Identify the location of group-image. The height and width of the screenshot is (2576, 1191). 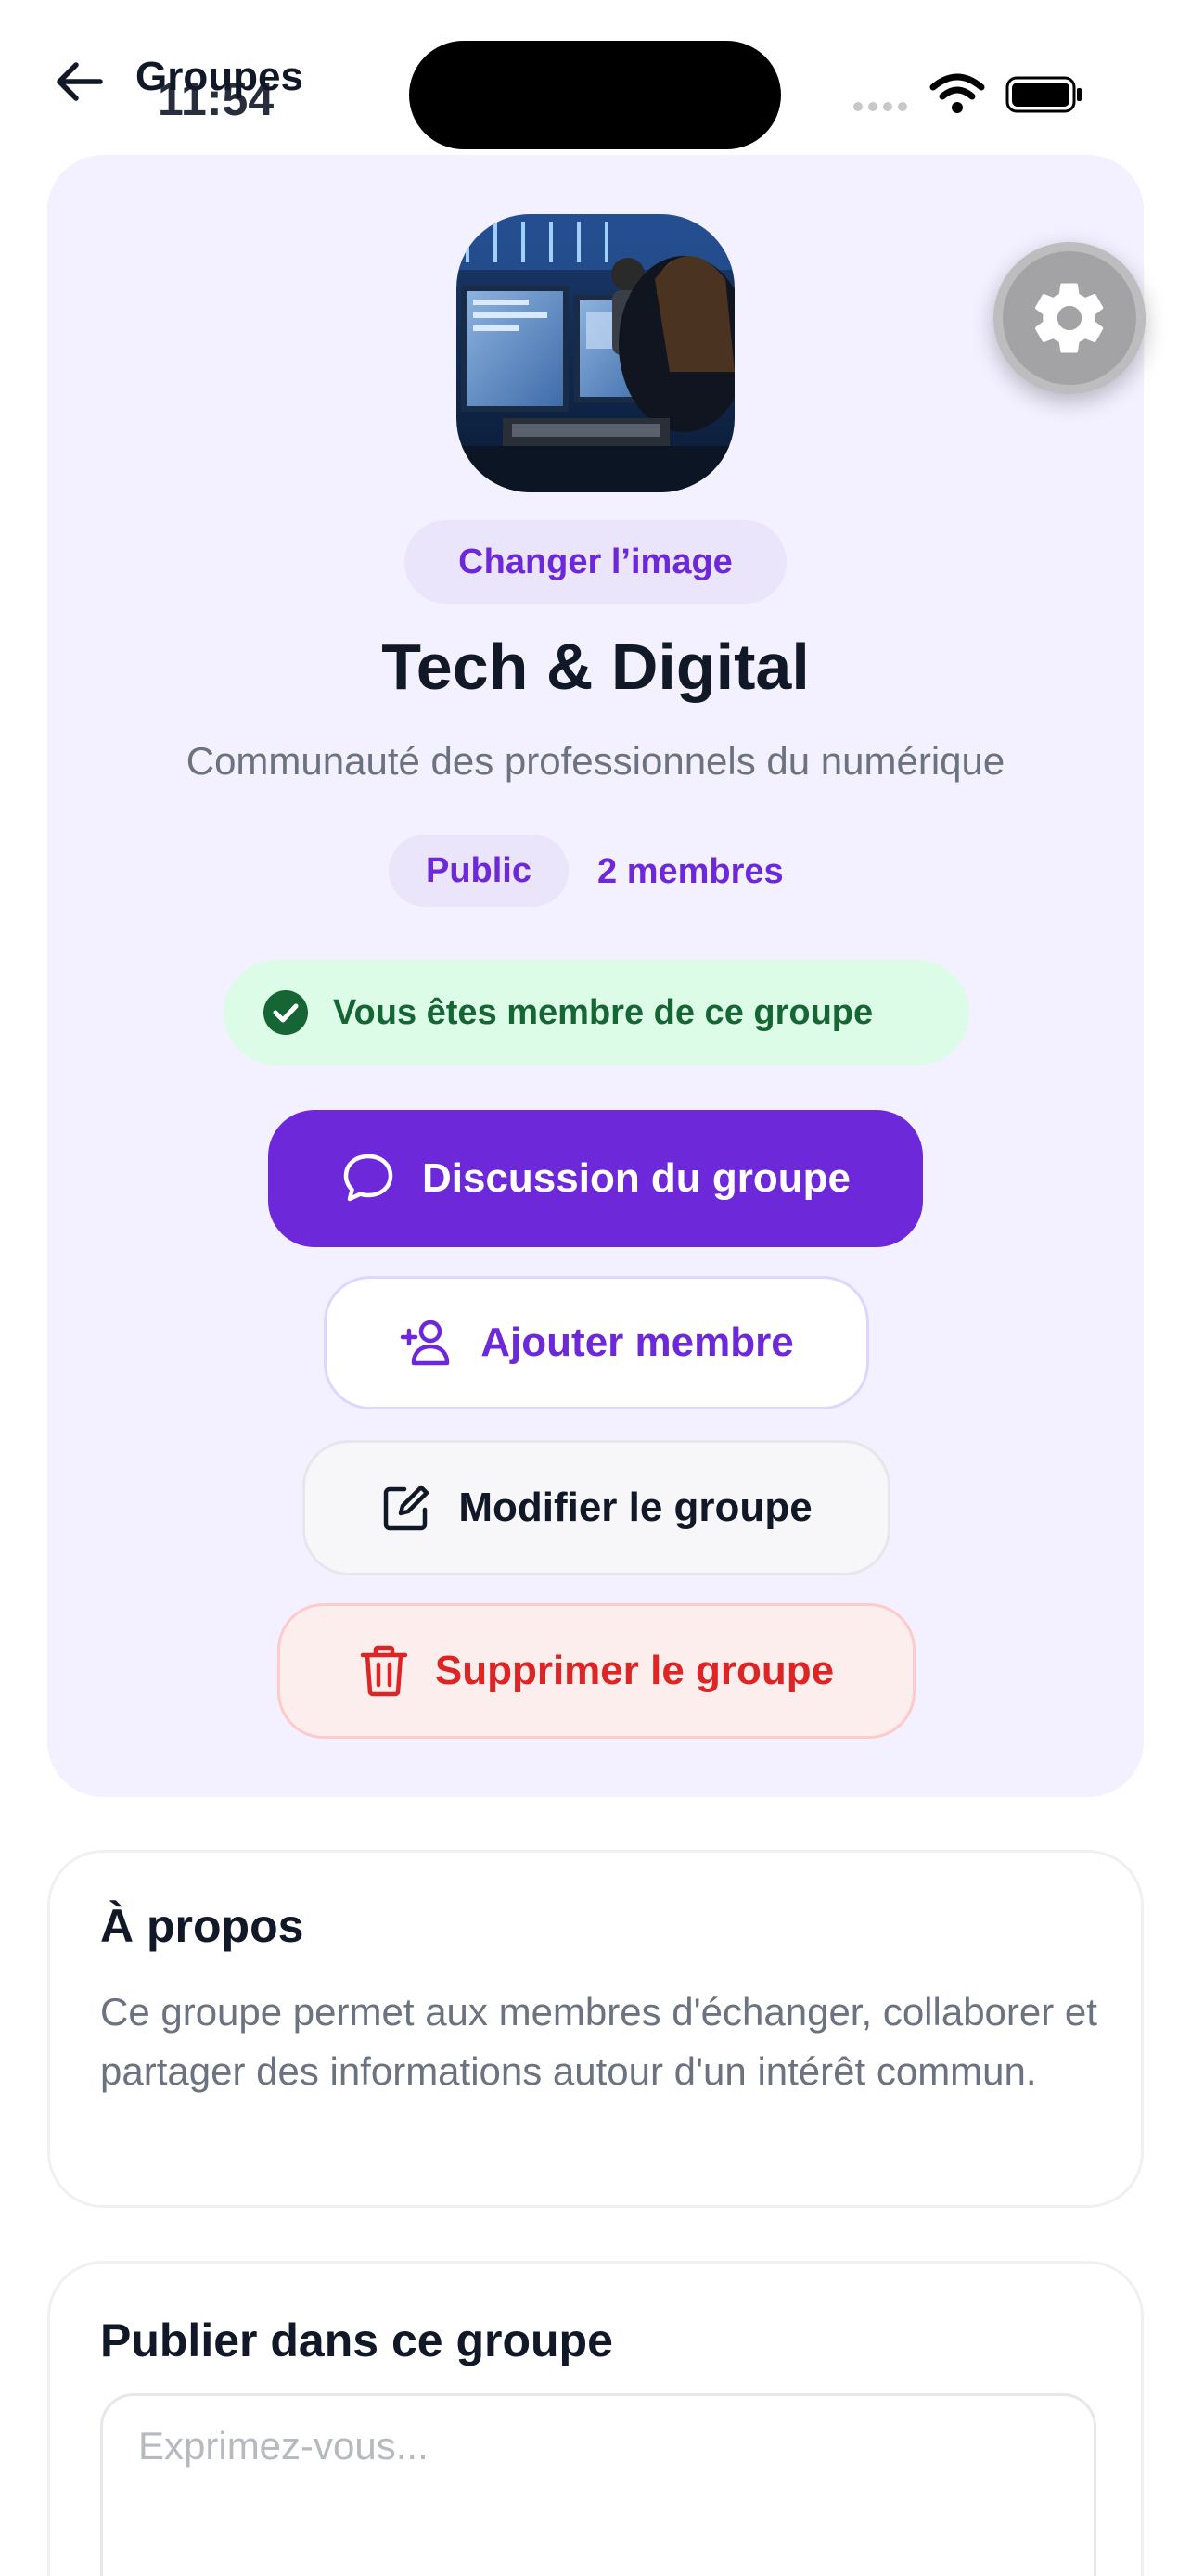
(595, 353).